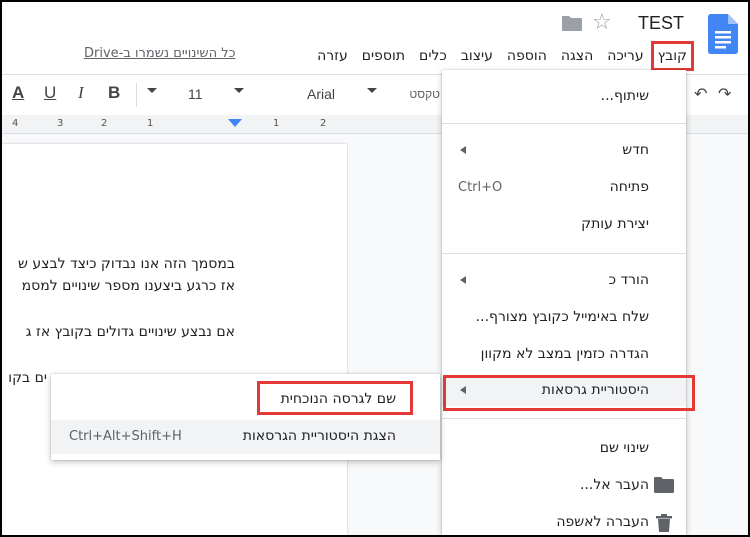  Describe the element at coordinates (564, 281) in the screenshot. I see `menu-item-download: הורד כ` at that location.